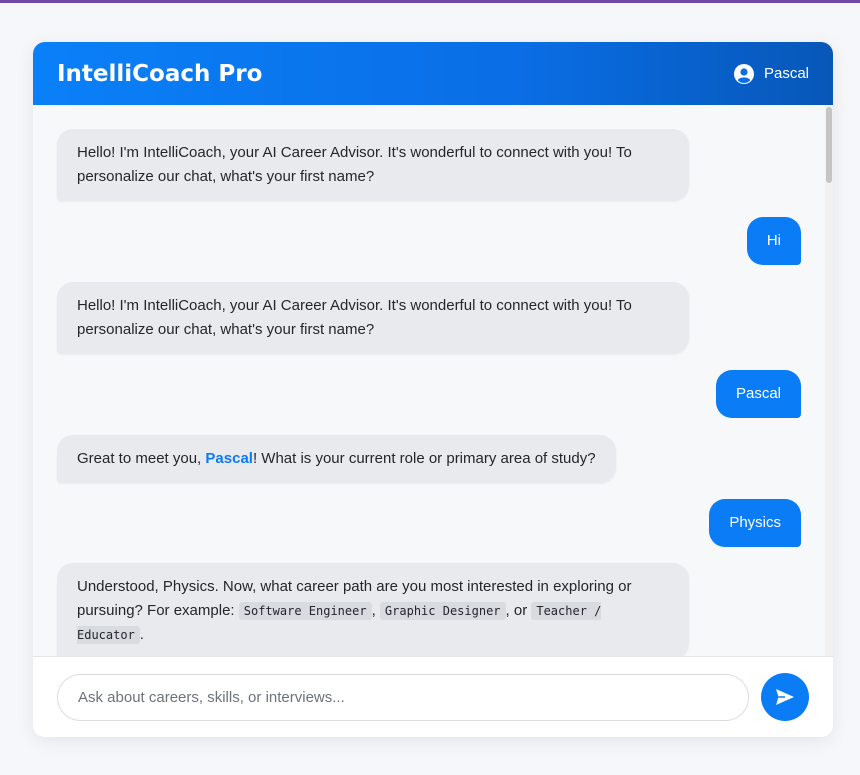 The height and width of the screenshot is (775, 860). I want to click on user-message: Hi, so click(773, 241).